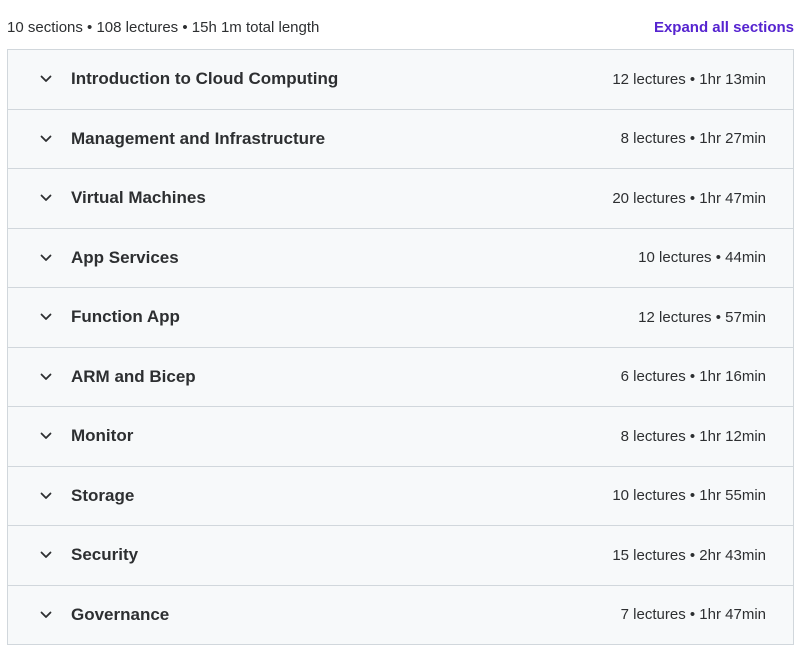 Image resolution: width=811 pixels, height=653 pixels. What do you see at coordinates (702, 258) in the screenshot?
I see `section-lecture-count: 10 lectures • 44min` at bounding box center [702, 258].